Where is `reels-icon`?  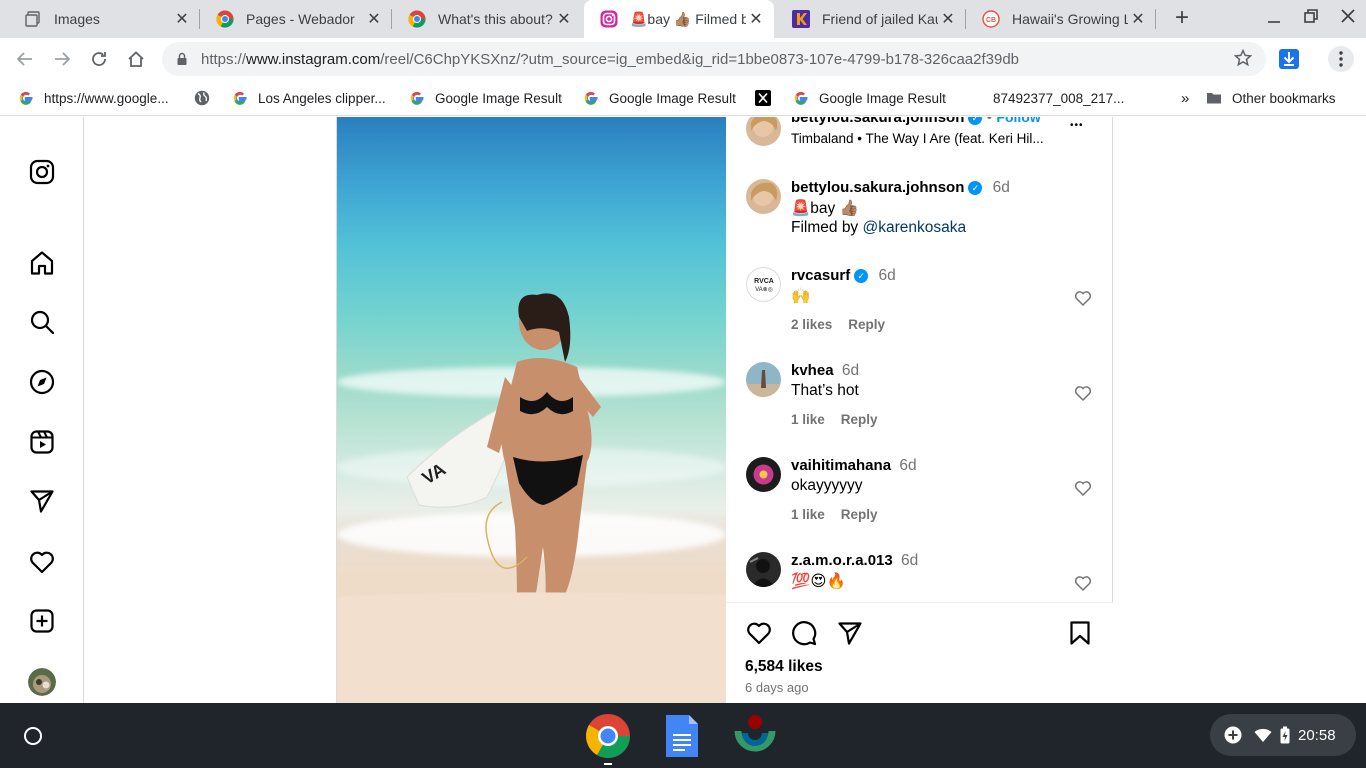 reels-icon is located at coordinates (42, 442).